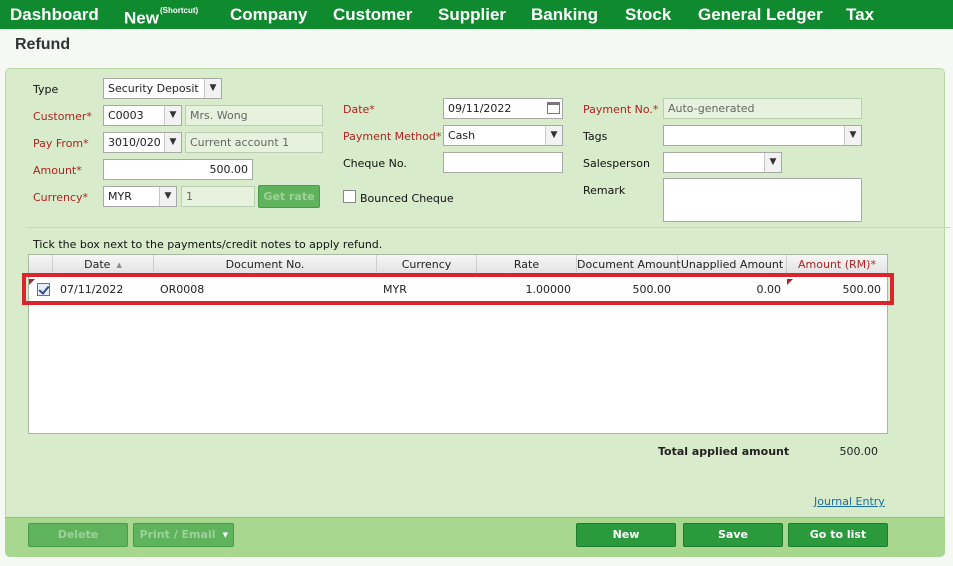  Describe the element at coordinates (527, 264) in the screenshot. I see `col-rate-header: Rate` at that location.